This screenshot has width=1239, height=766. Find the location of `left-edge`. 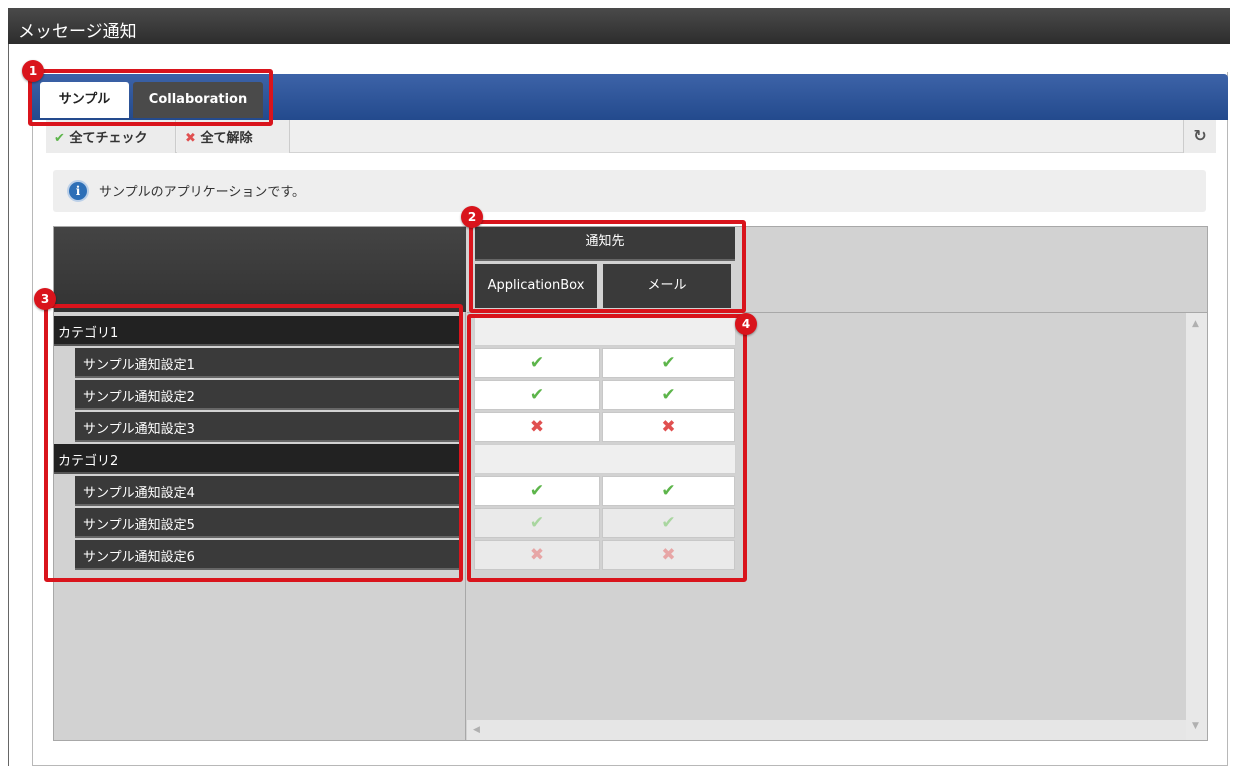

left-edge is located at coordinates (8, 405).